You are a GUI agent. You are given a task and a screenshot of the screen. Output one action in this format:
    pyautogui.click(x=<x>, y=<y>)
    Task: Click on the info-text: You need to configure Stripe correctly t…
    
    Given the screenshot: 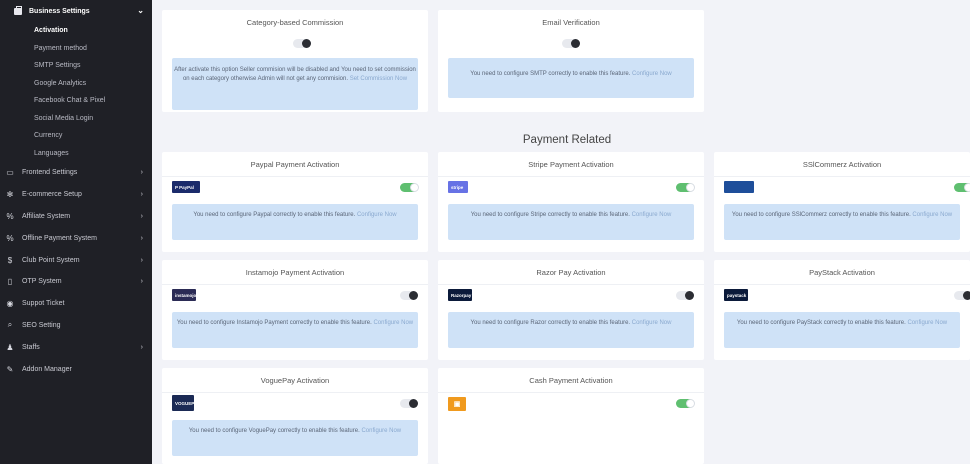 What is the action you would take?
    pyautogui.click(x=550, y=215)
    